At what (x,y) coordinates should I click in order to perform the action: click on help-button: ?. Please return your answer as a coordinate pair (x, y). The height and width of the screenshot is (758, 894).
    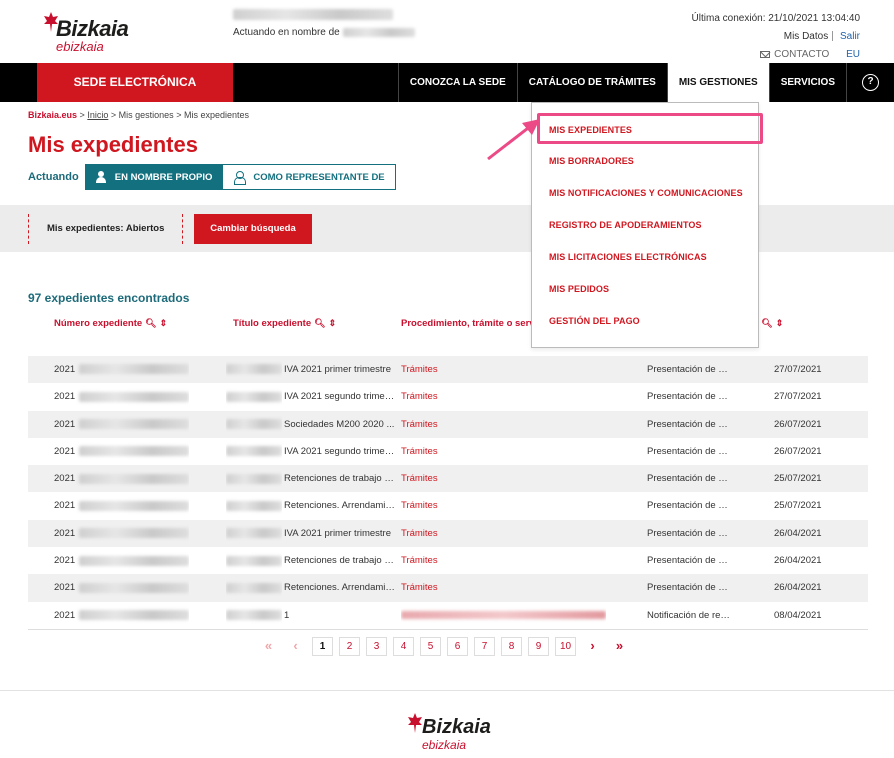
    Looking at the image, I should click on (870, 82).